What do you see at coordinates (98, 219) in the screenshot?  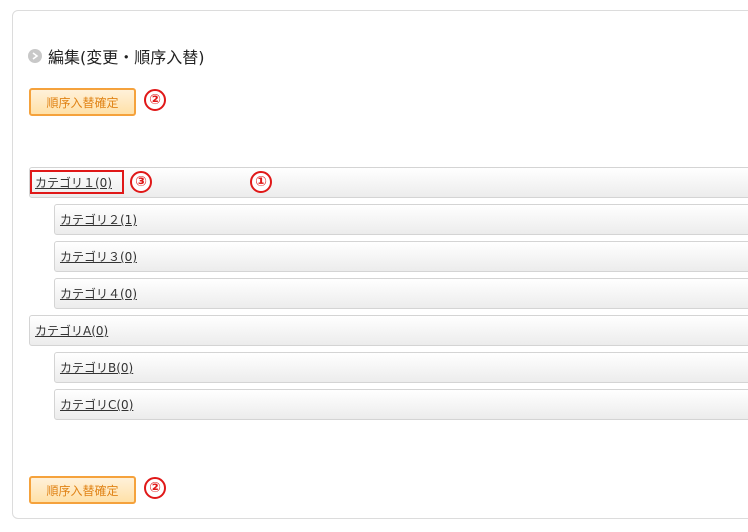 I see `category-link-2: カテゴリ２(1)` at bounding box center [98, 219].